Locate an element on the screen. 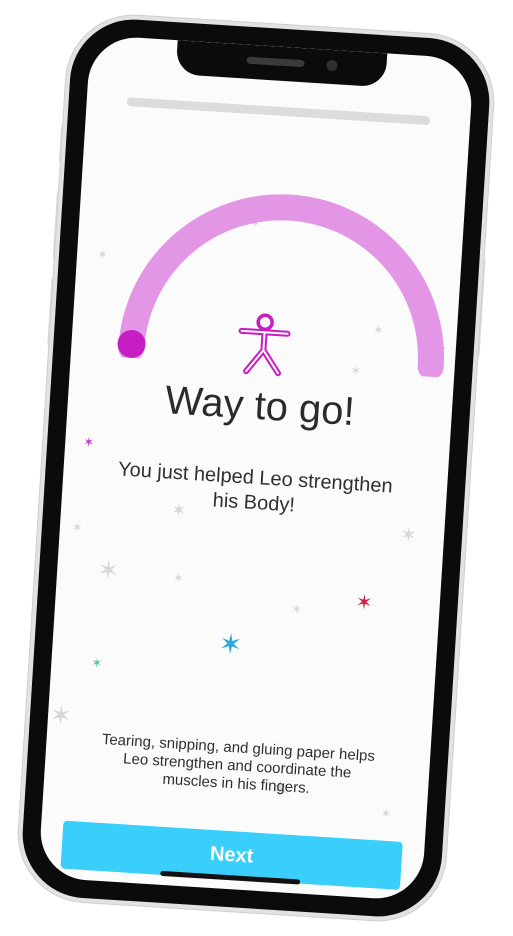 Image resolution: width=513 pixels, height=936 pixels. completion-message-line: his Body! is located at coordinates (254, 503).